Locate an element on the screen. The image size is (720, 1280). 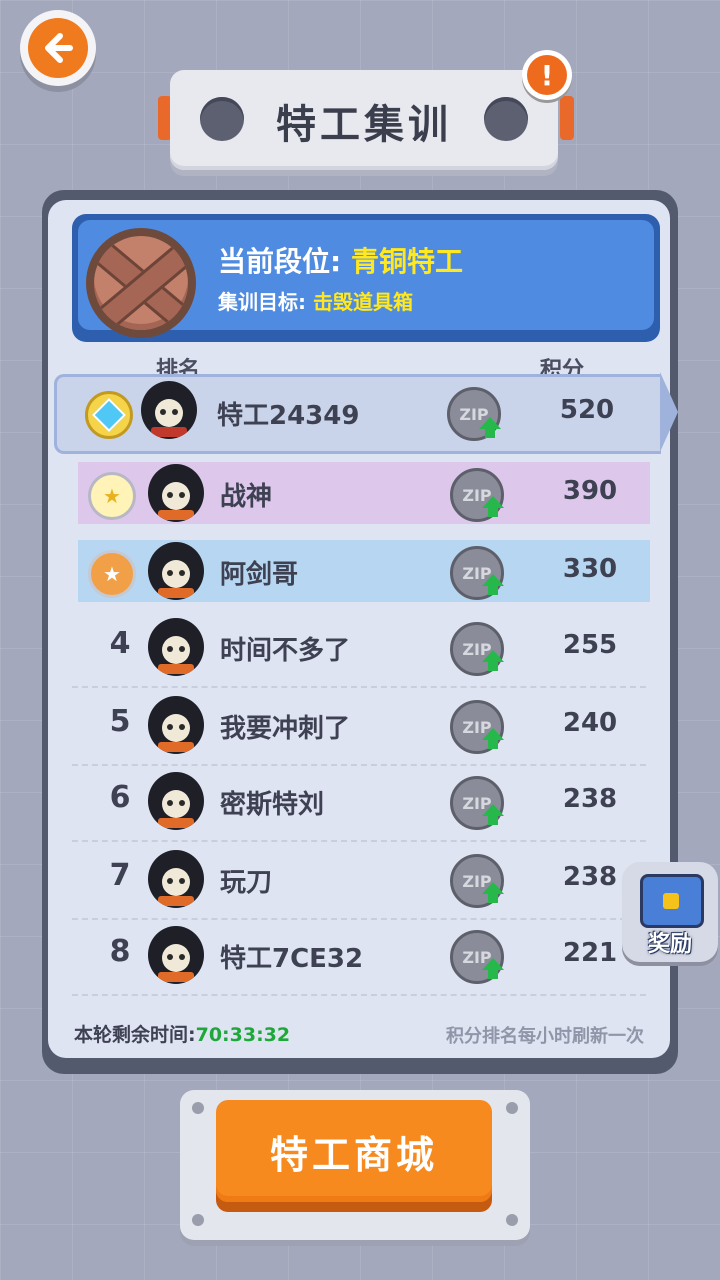
player-name: 特工24349 is located at coordinates (288, 416).